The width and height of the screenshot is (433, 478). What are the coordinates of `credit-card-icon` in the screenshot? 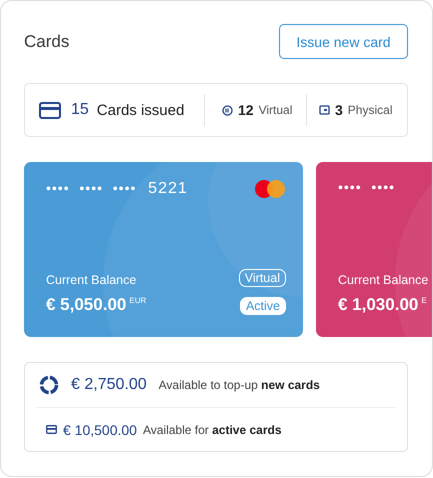 It's located at (50, 110).